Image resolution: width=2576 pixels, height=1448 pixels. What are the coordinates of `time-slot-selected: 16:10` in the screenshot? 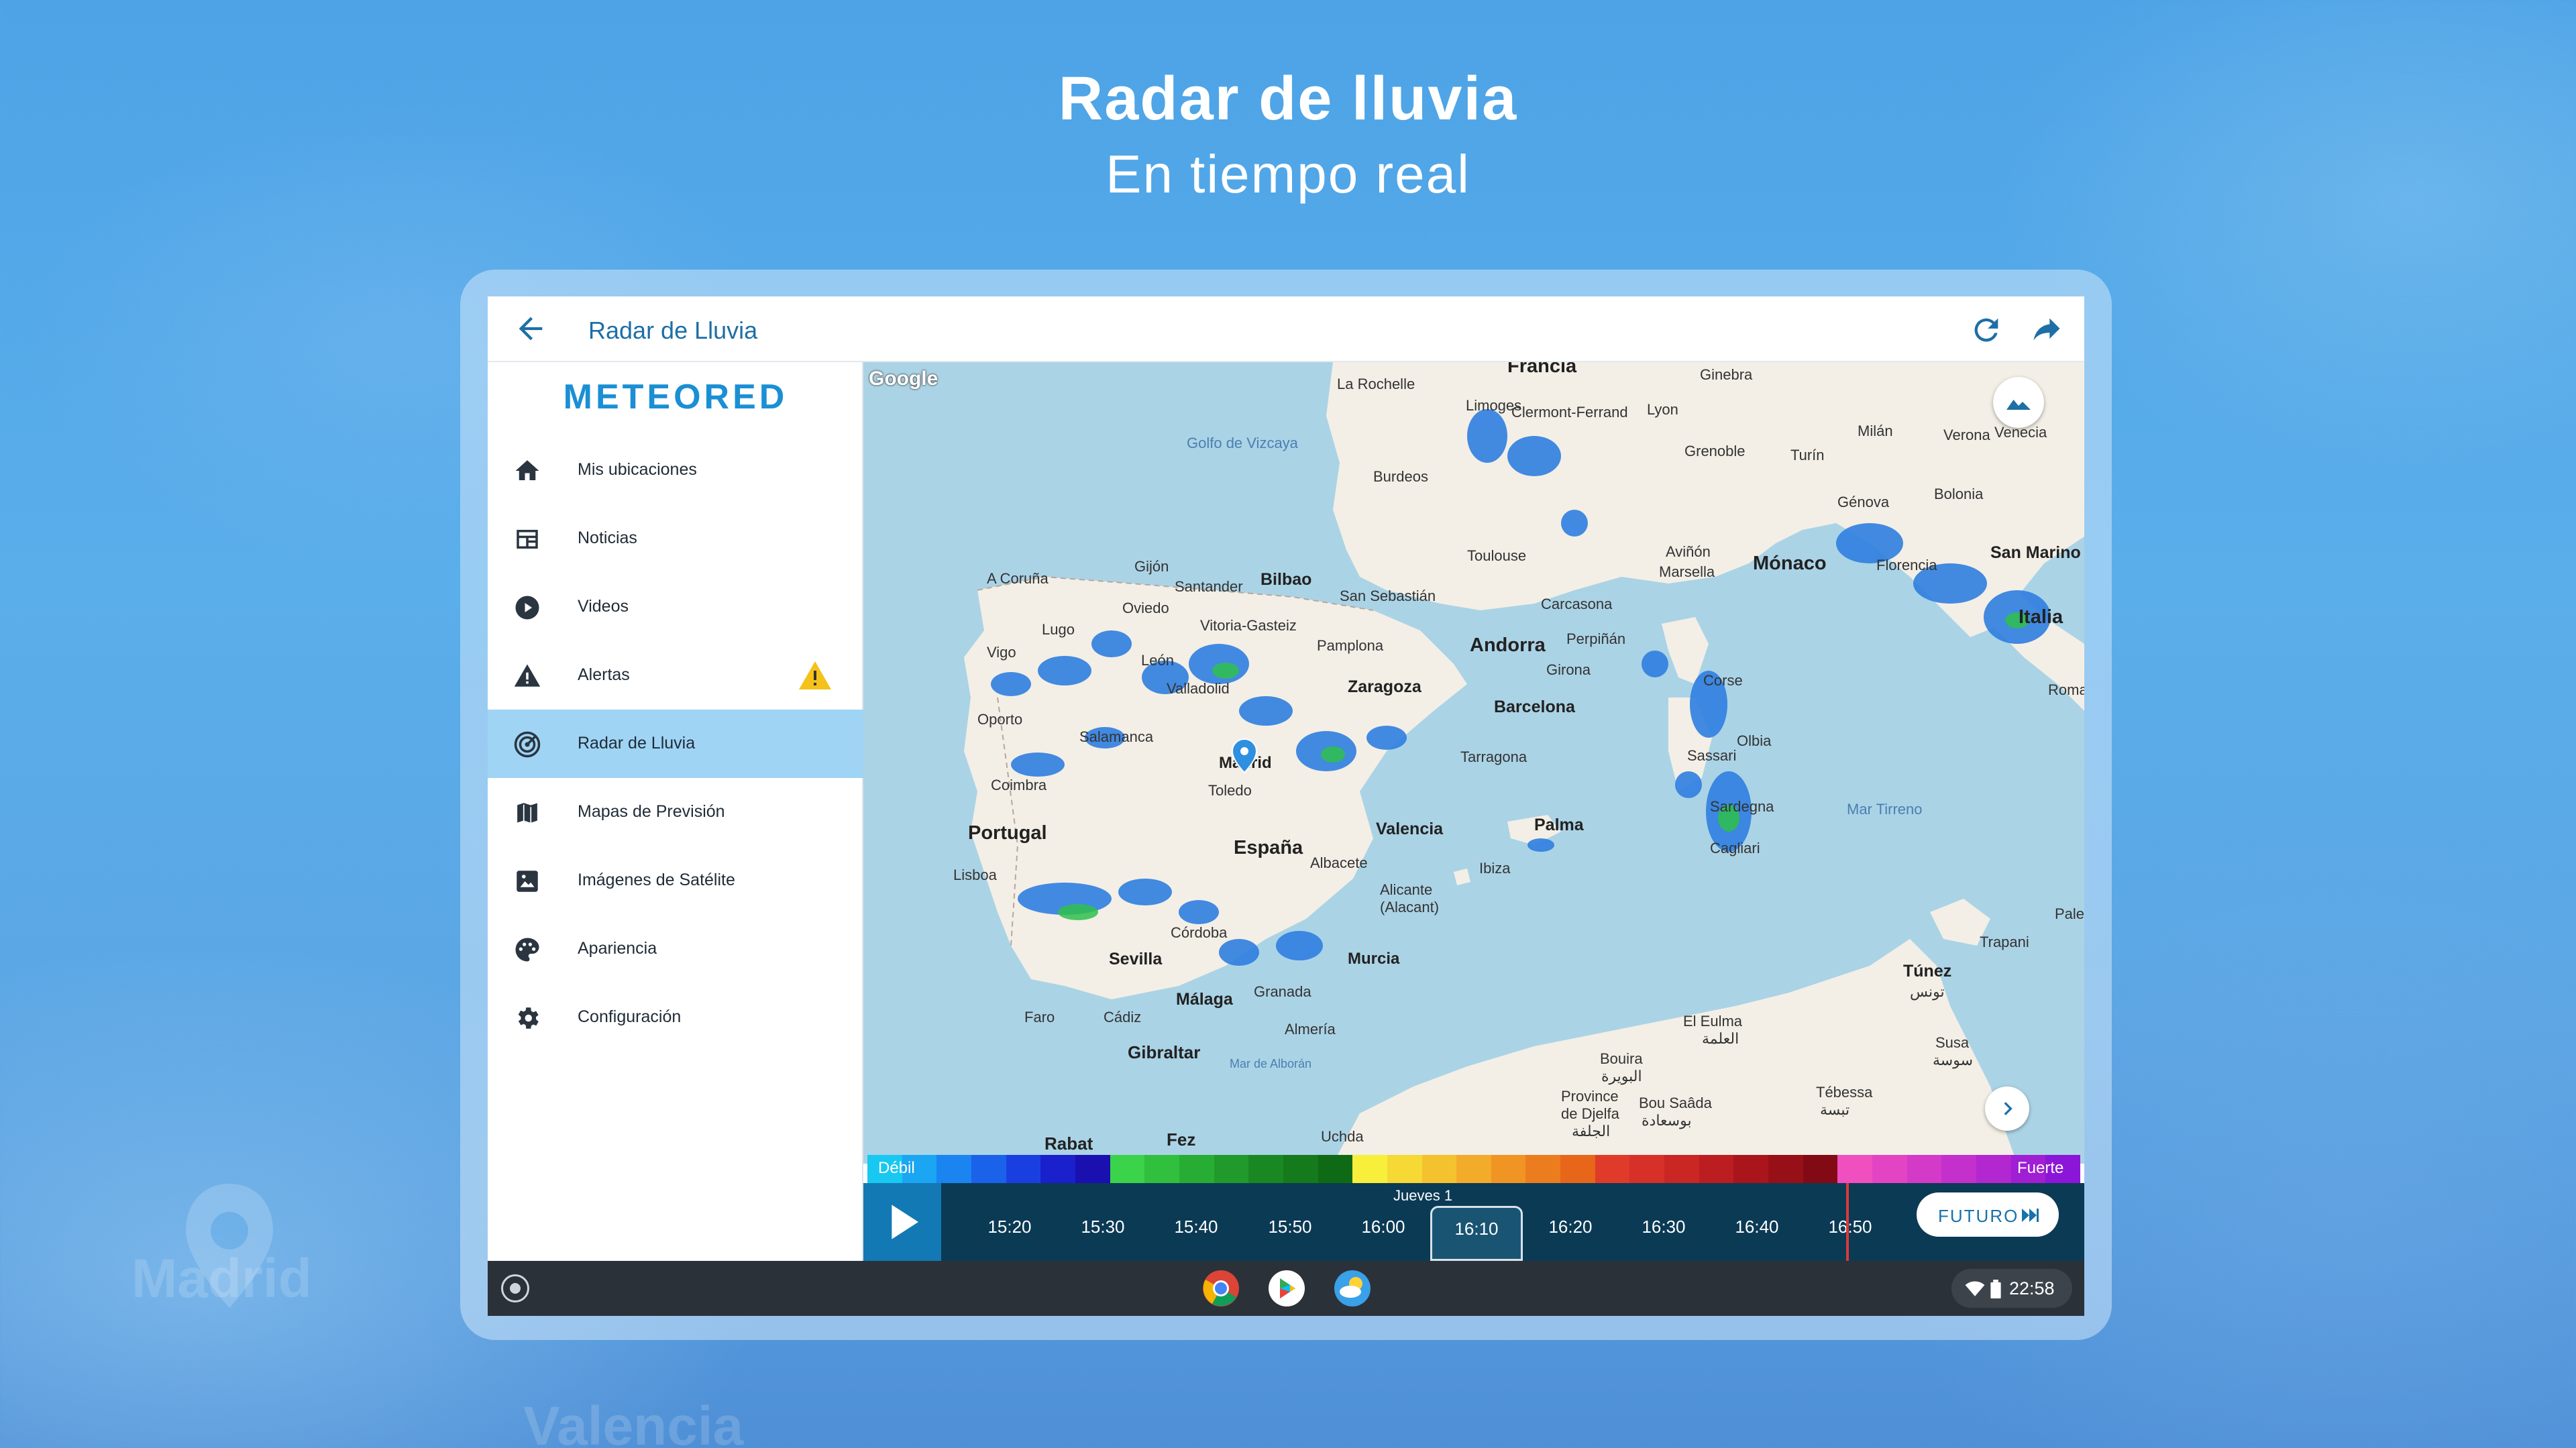 It's located at (1476, 1233).